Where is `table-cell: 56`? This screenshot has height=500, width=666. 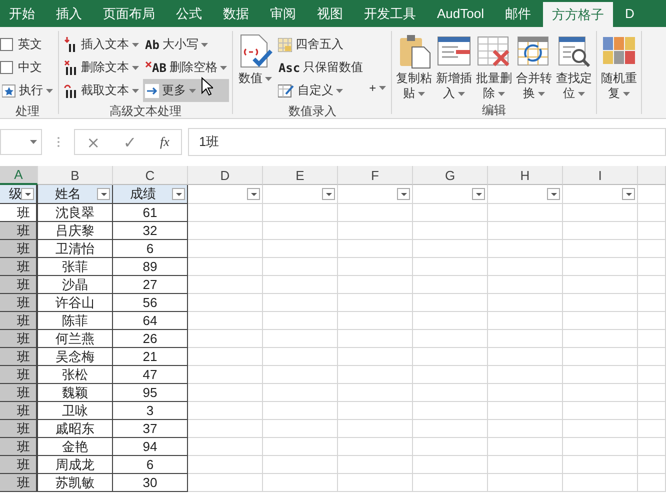
table-cell: 56 is located at coordinates (150, 303).